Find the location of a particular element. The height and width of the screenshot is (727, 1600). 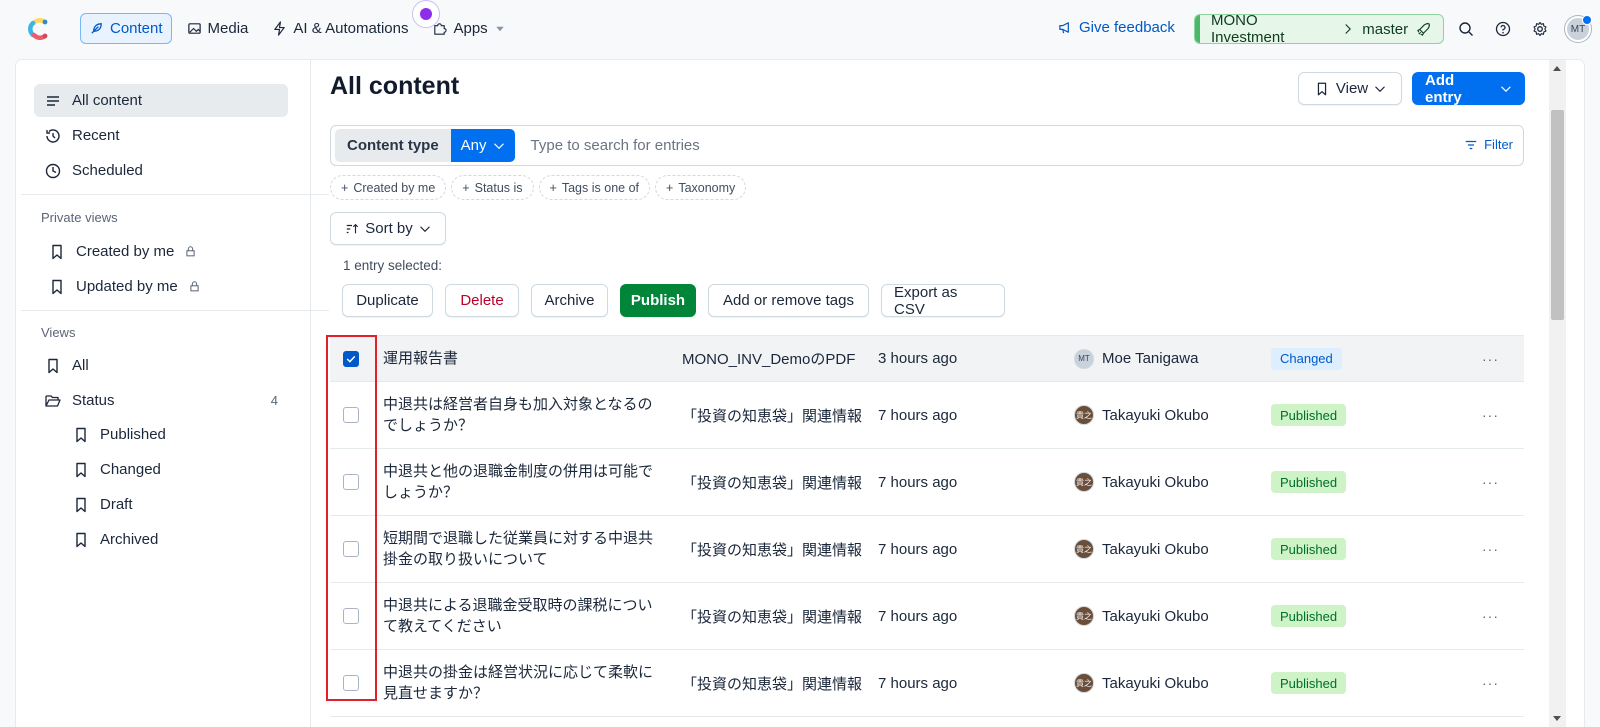

nav-content: Content is located at coordinates (126, 28).